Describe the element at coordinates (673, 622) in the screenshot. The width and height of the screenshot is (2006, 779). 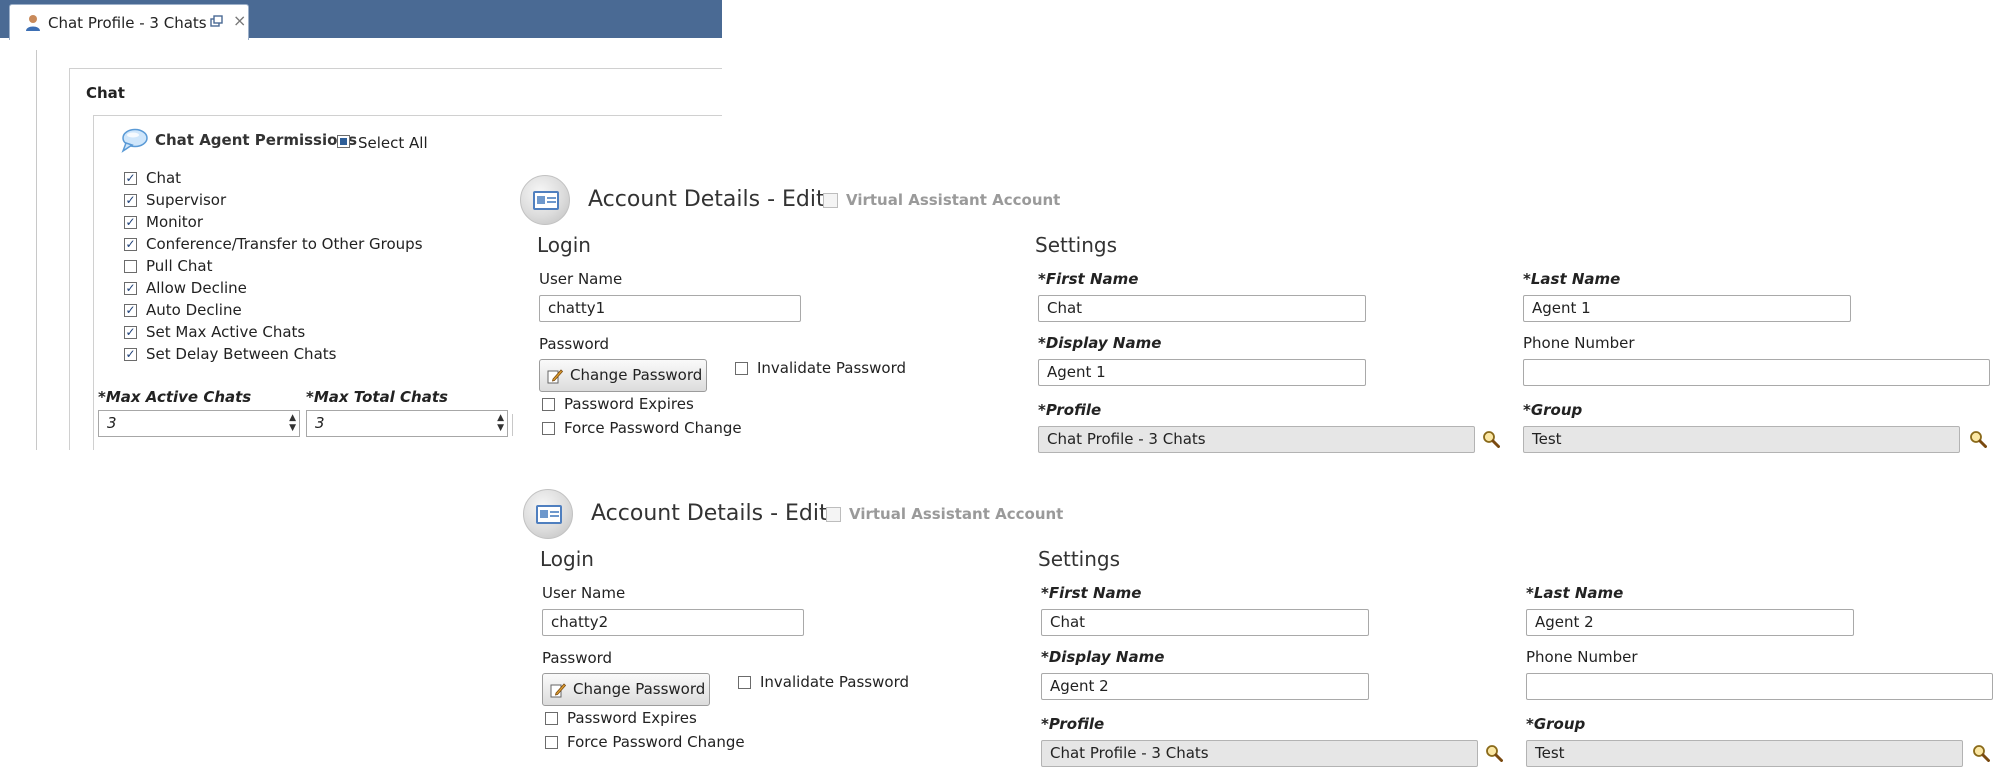
I see `username-input: chatty2` at that location.